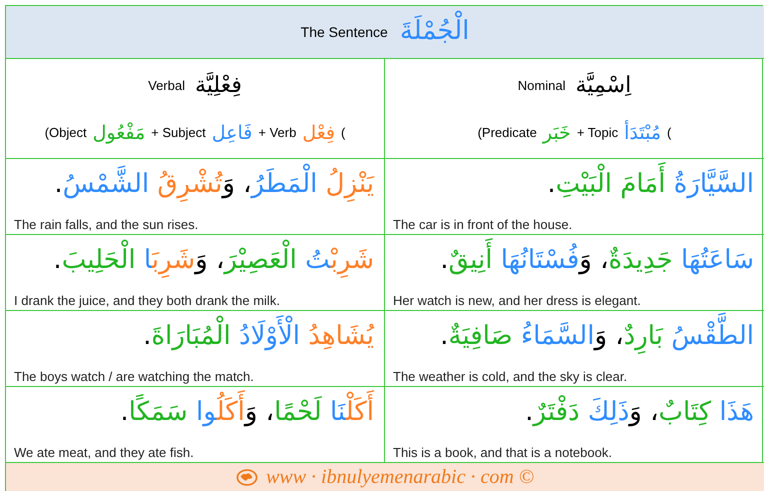 This screenshot has width=768, height=491. I want to click on english-translation: This is a book, and that is a notebook., so click(503, 452).